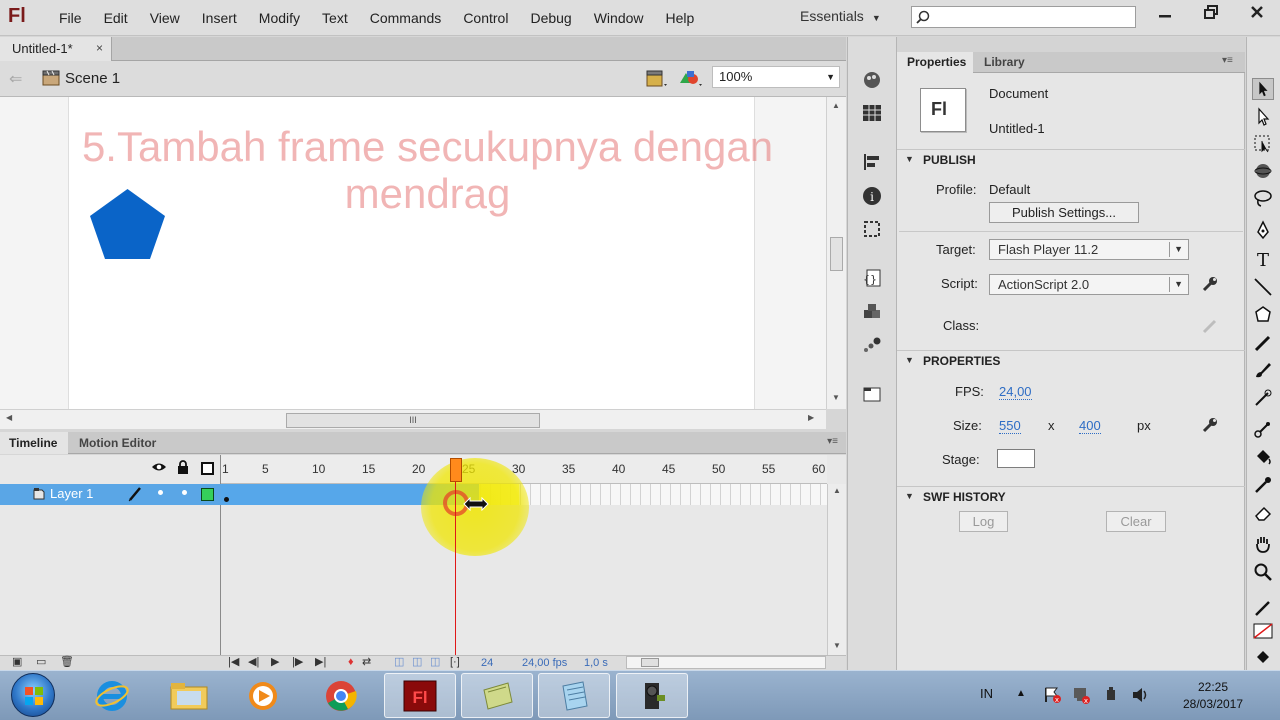  Describe the element at coordinates (776, 77) in the screenshot. I see `zoom-select: 100% ▼` at that location.